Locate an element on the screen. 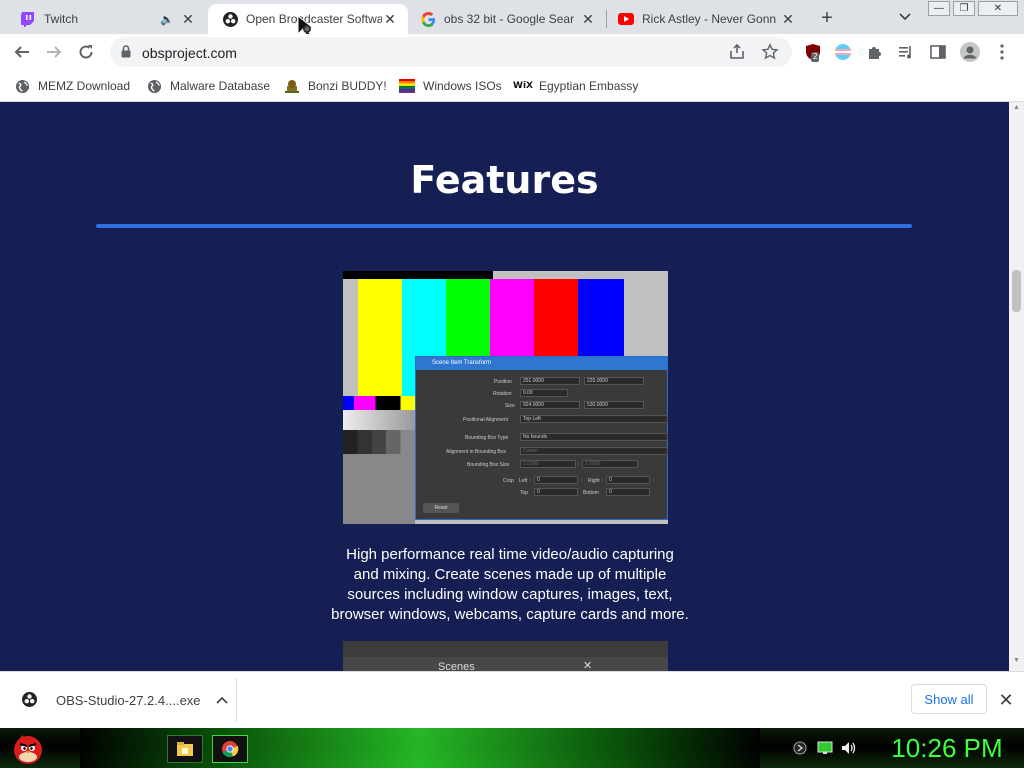  bb-width-field: 1.0000 is located at coordinates (548, 464).